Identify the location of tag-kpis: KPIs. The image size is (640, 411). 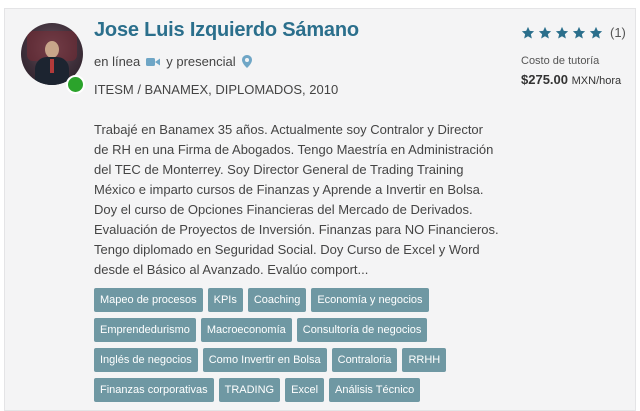
(225, 300).